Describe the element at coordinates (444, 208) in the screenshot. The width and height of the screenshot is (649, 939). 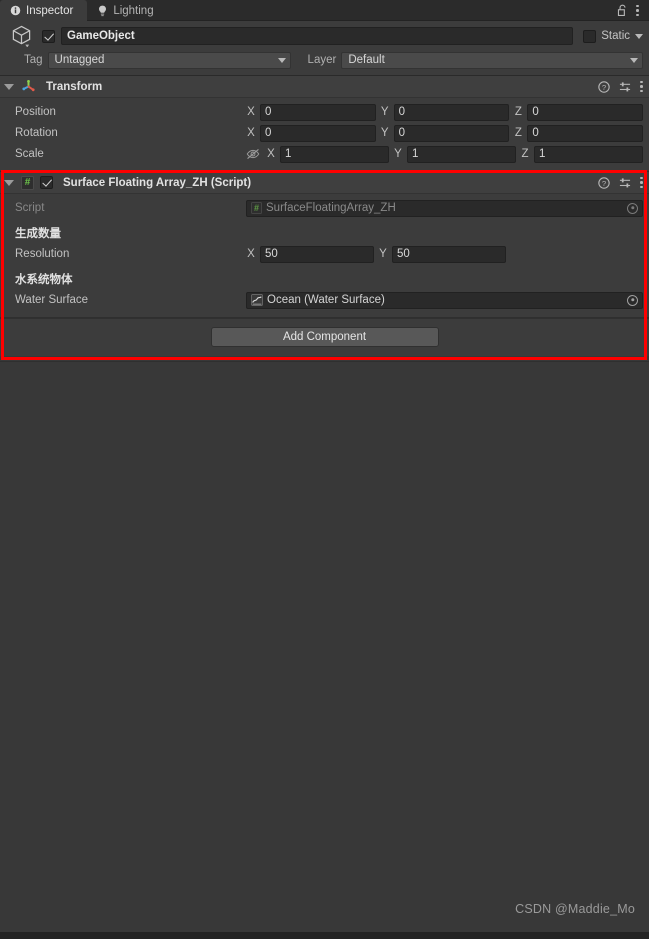
I see `script-object-field: # SurfaceFloatingArray_ZH` at that location.